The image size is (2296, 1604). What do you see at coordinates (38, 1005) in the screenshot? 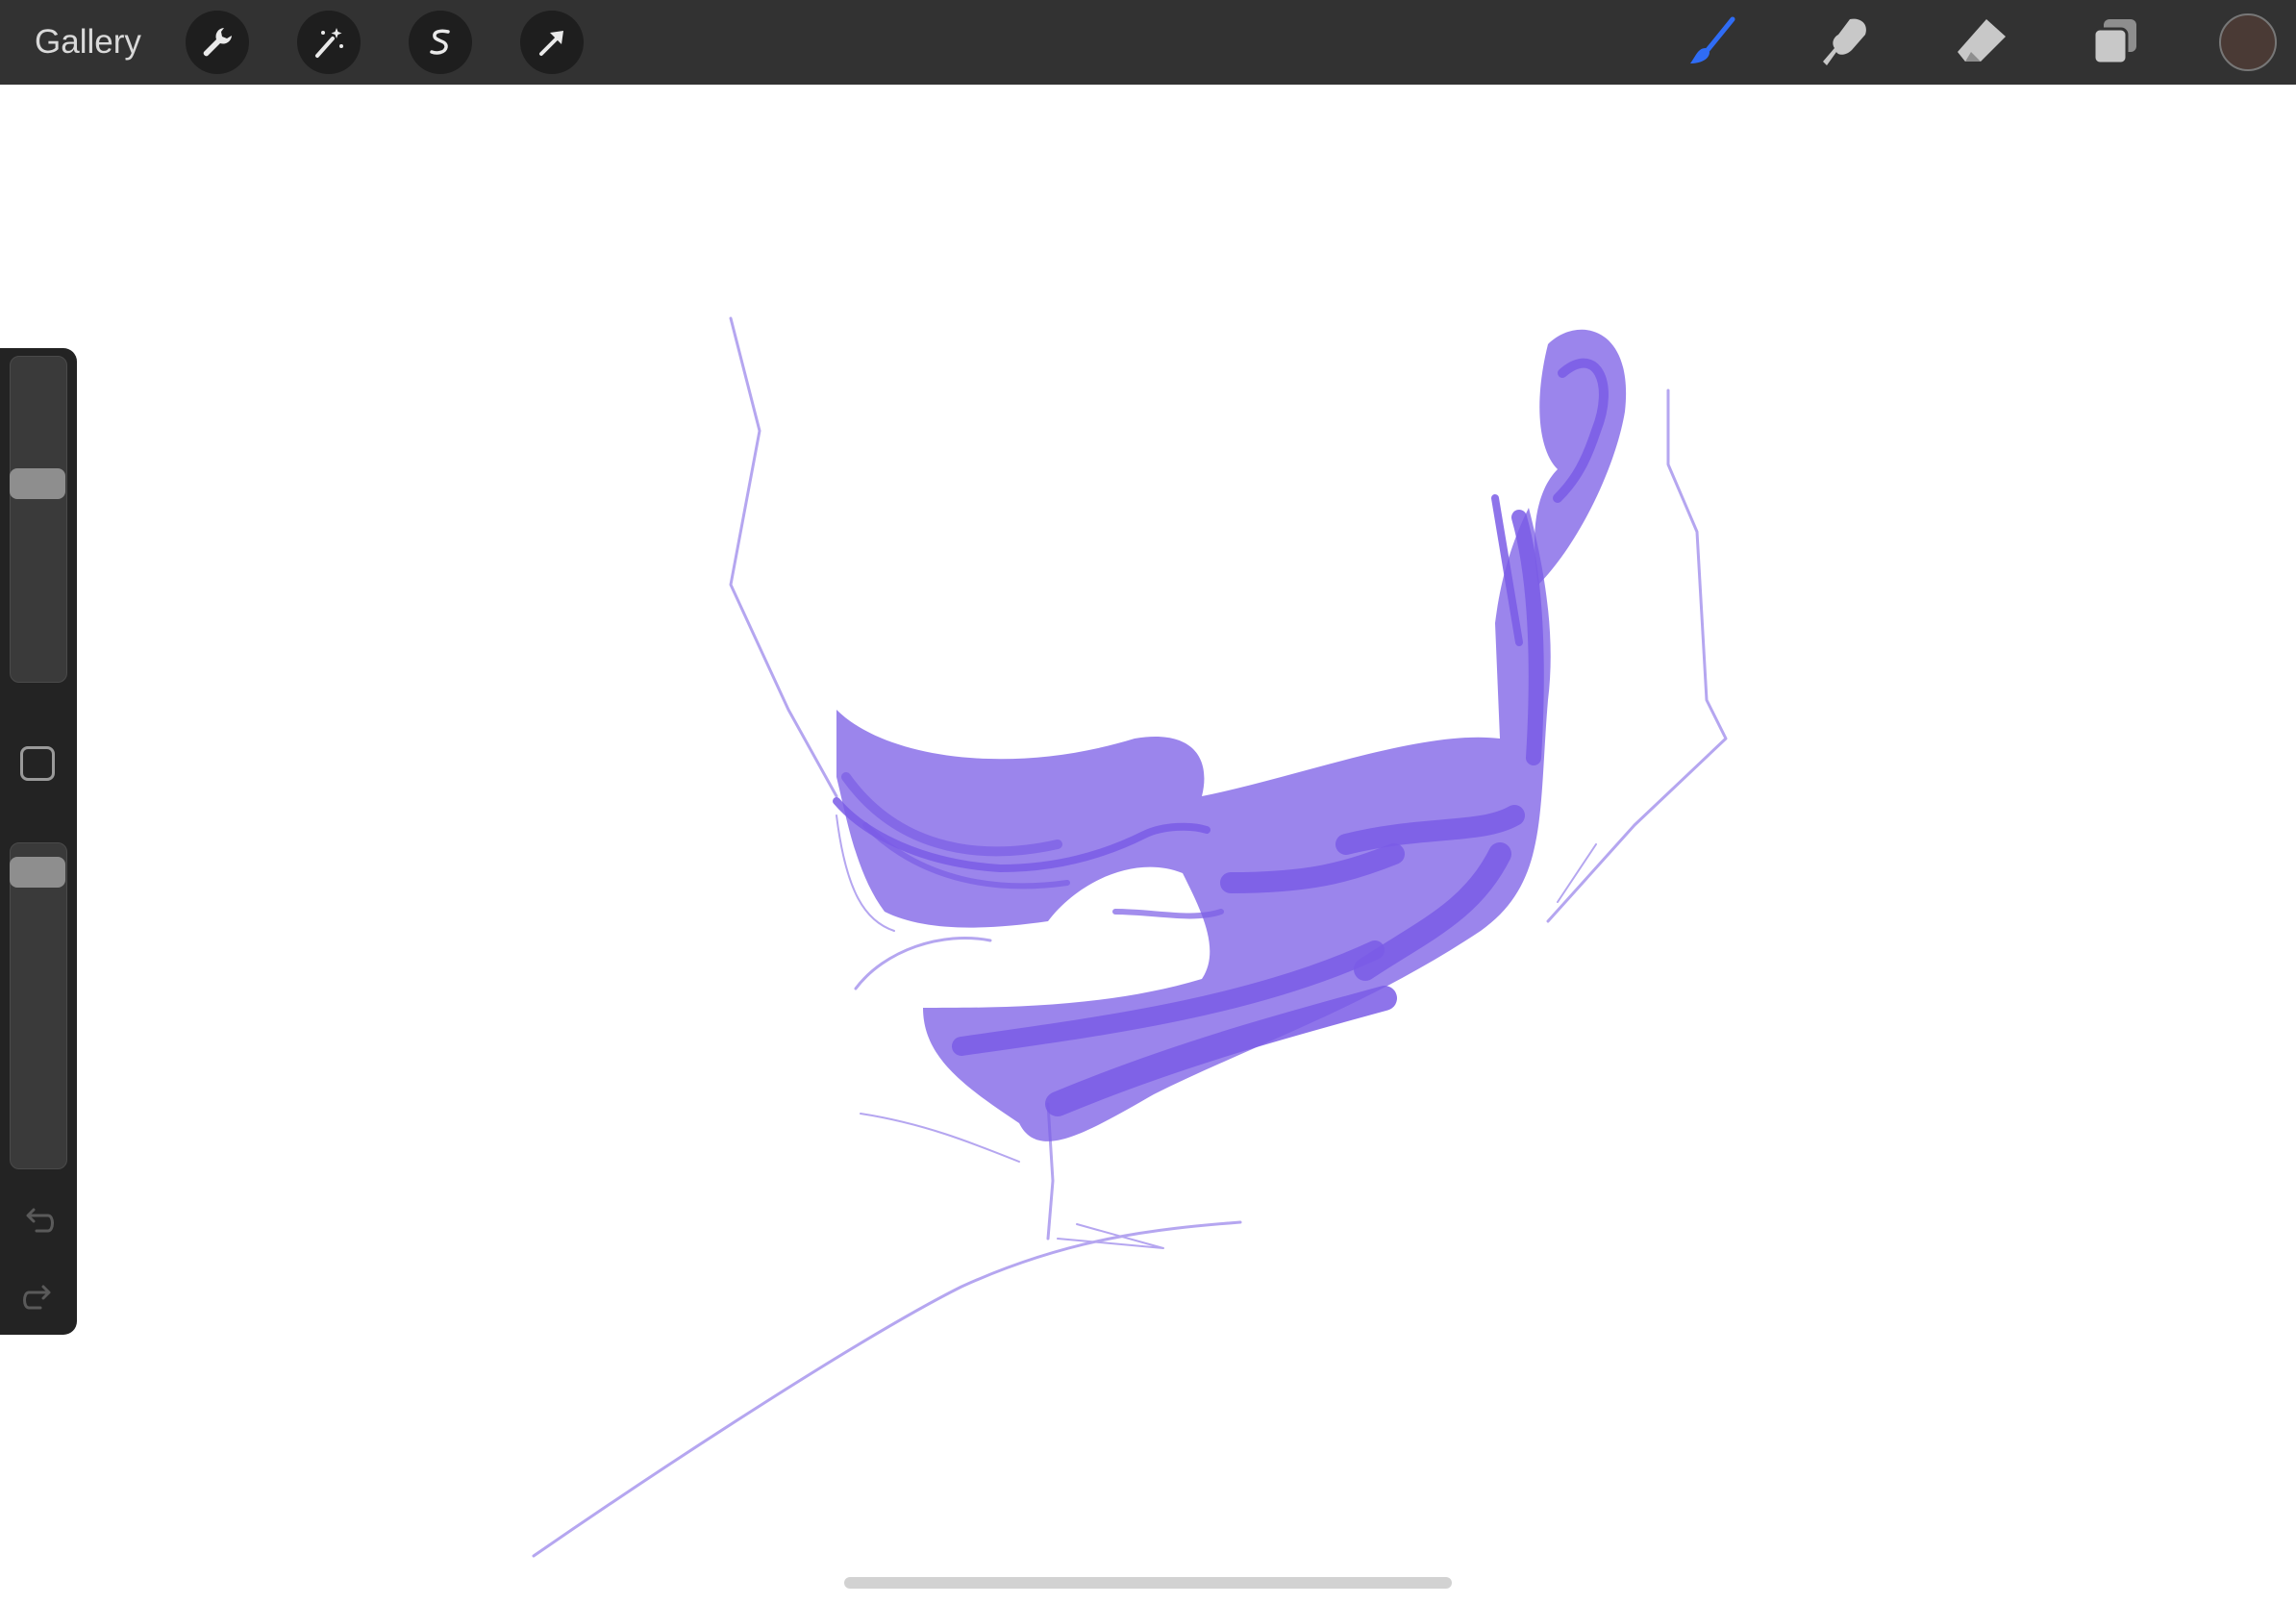
I see `opacity-slider` at bounding box center [38, 1005].